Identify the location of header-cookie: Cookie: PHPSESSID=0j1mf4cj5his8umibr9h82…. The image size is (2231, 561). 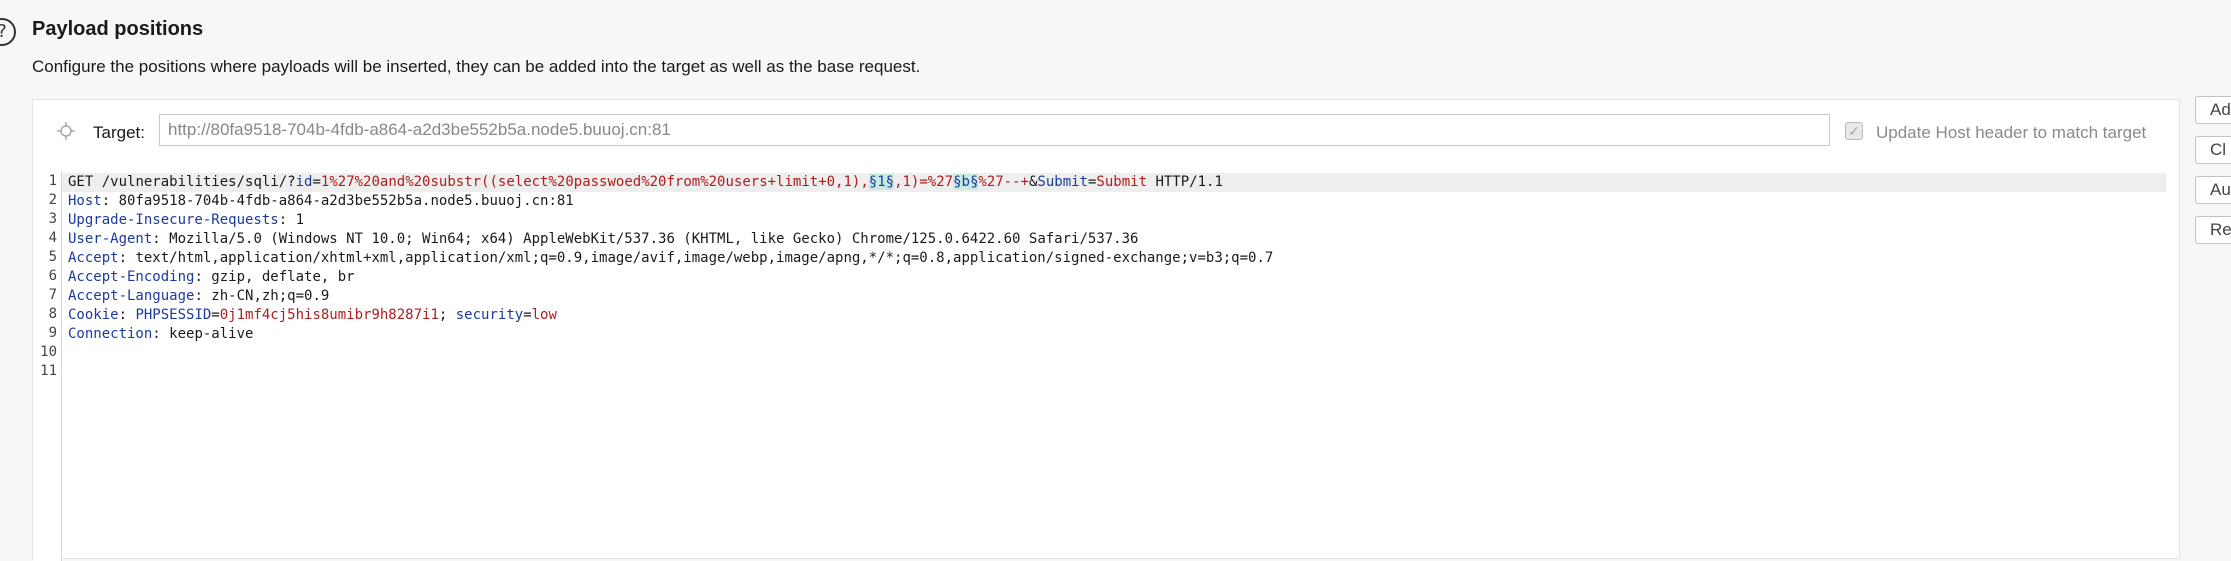
(312, 315).